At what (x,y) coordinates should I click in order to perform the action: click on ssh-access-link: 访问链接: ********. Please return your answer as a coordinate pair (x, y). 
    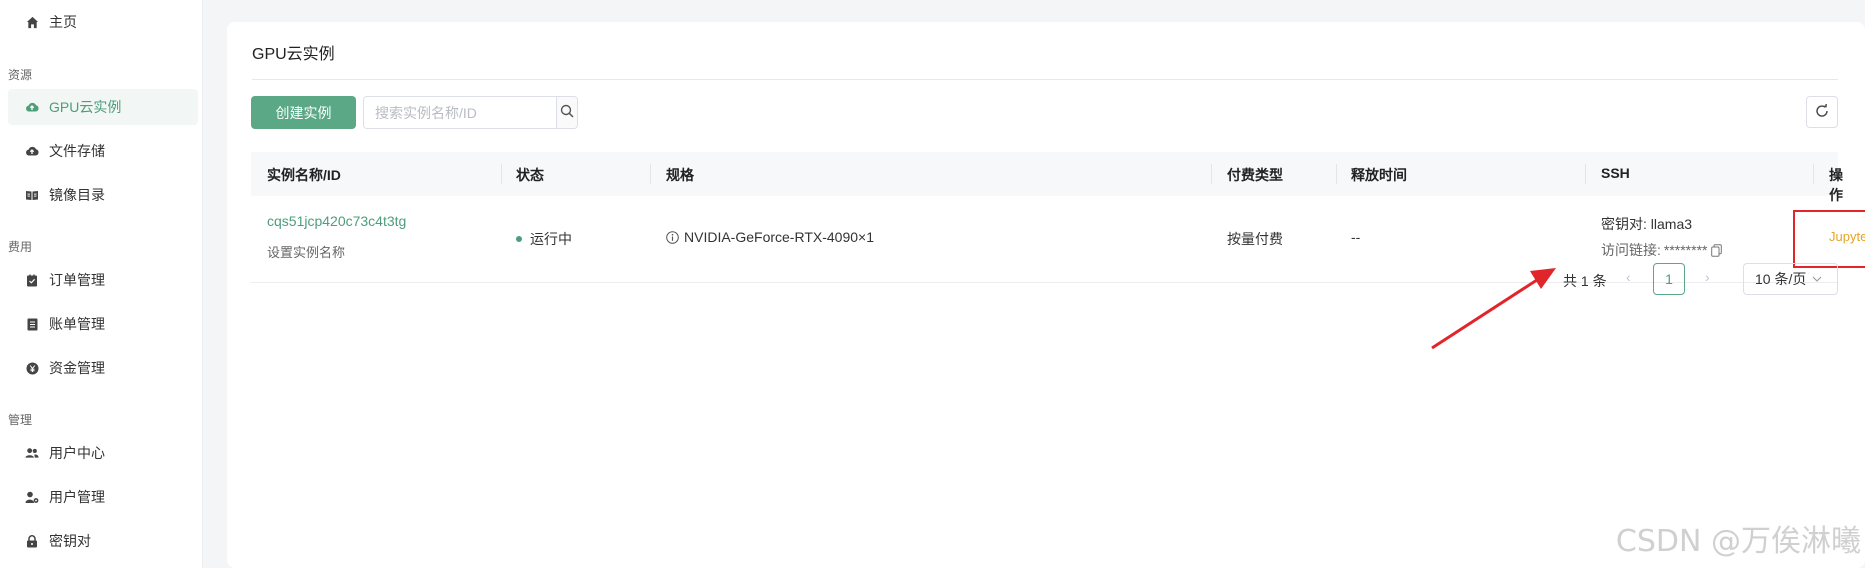
    Looking at the image, I should click on (1662, 250).